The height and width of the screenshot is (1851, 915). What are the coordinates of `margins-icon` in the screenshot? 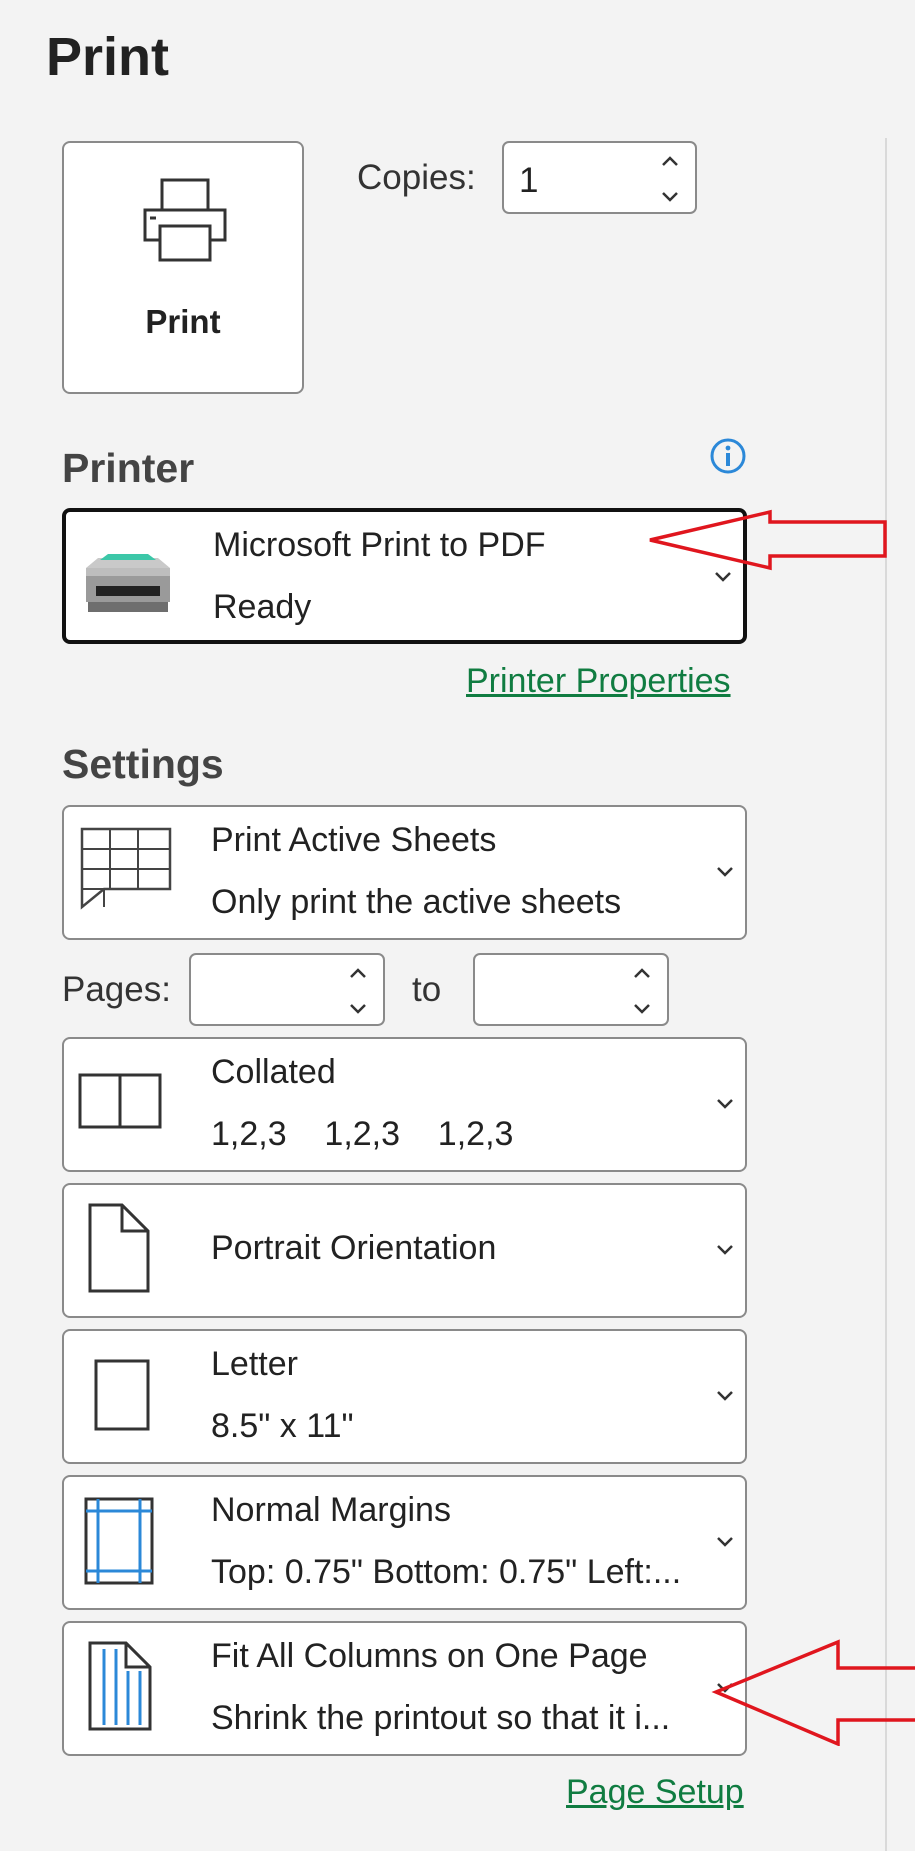 It's located at (119, 1541).